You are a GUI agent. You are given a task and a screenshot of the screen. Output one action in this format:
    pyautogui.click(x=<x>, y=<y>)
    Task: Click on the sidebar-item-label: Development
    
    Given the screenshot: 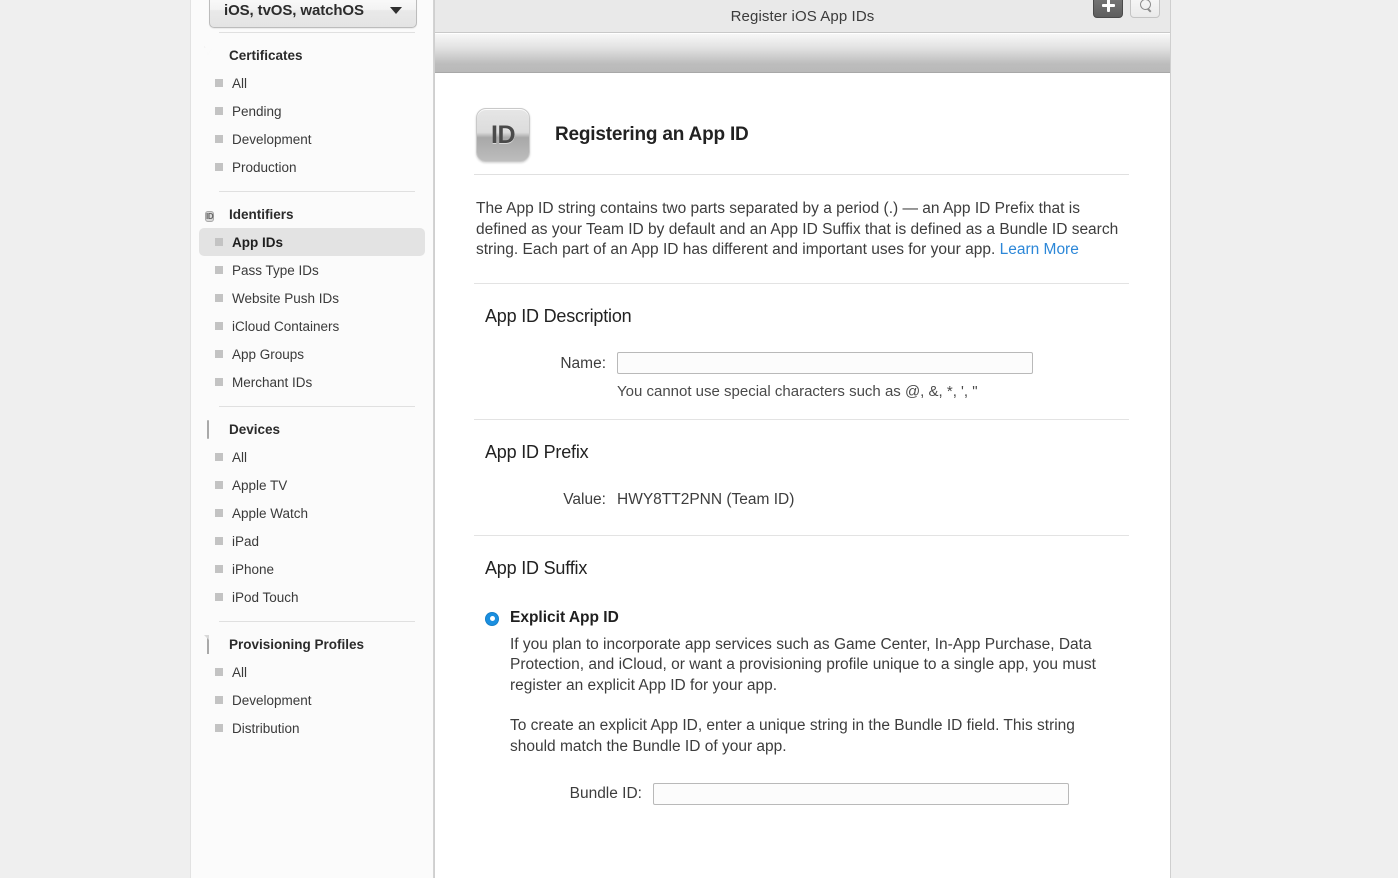 What is the action you would take?
    pyautogui.click(x=272, y=139)
    